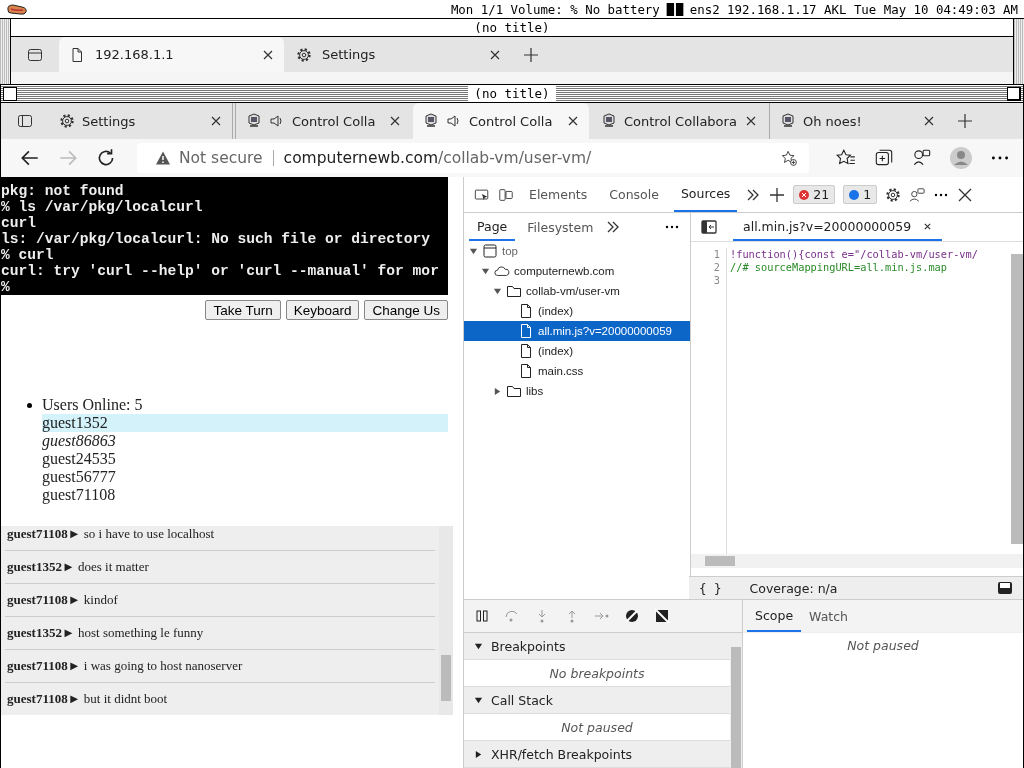  I want to click on code-line: //# sourceMappingURL=all.min.js.map, so click(838, 267).